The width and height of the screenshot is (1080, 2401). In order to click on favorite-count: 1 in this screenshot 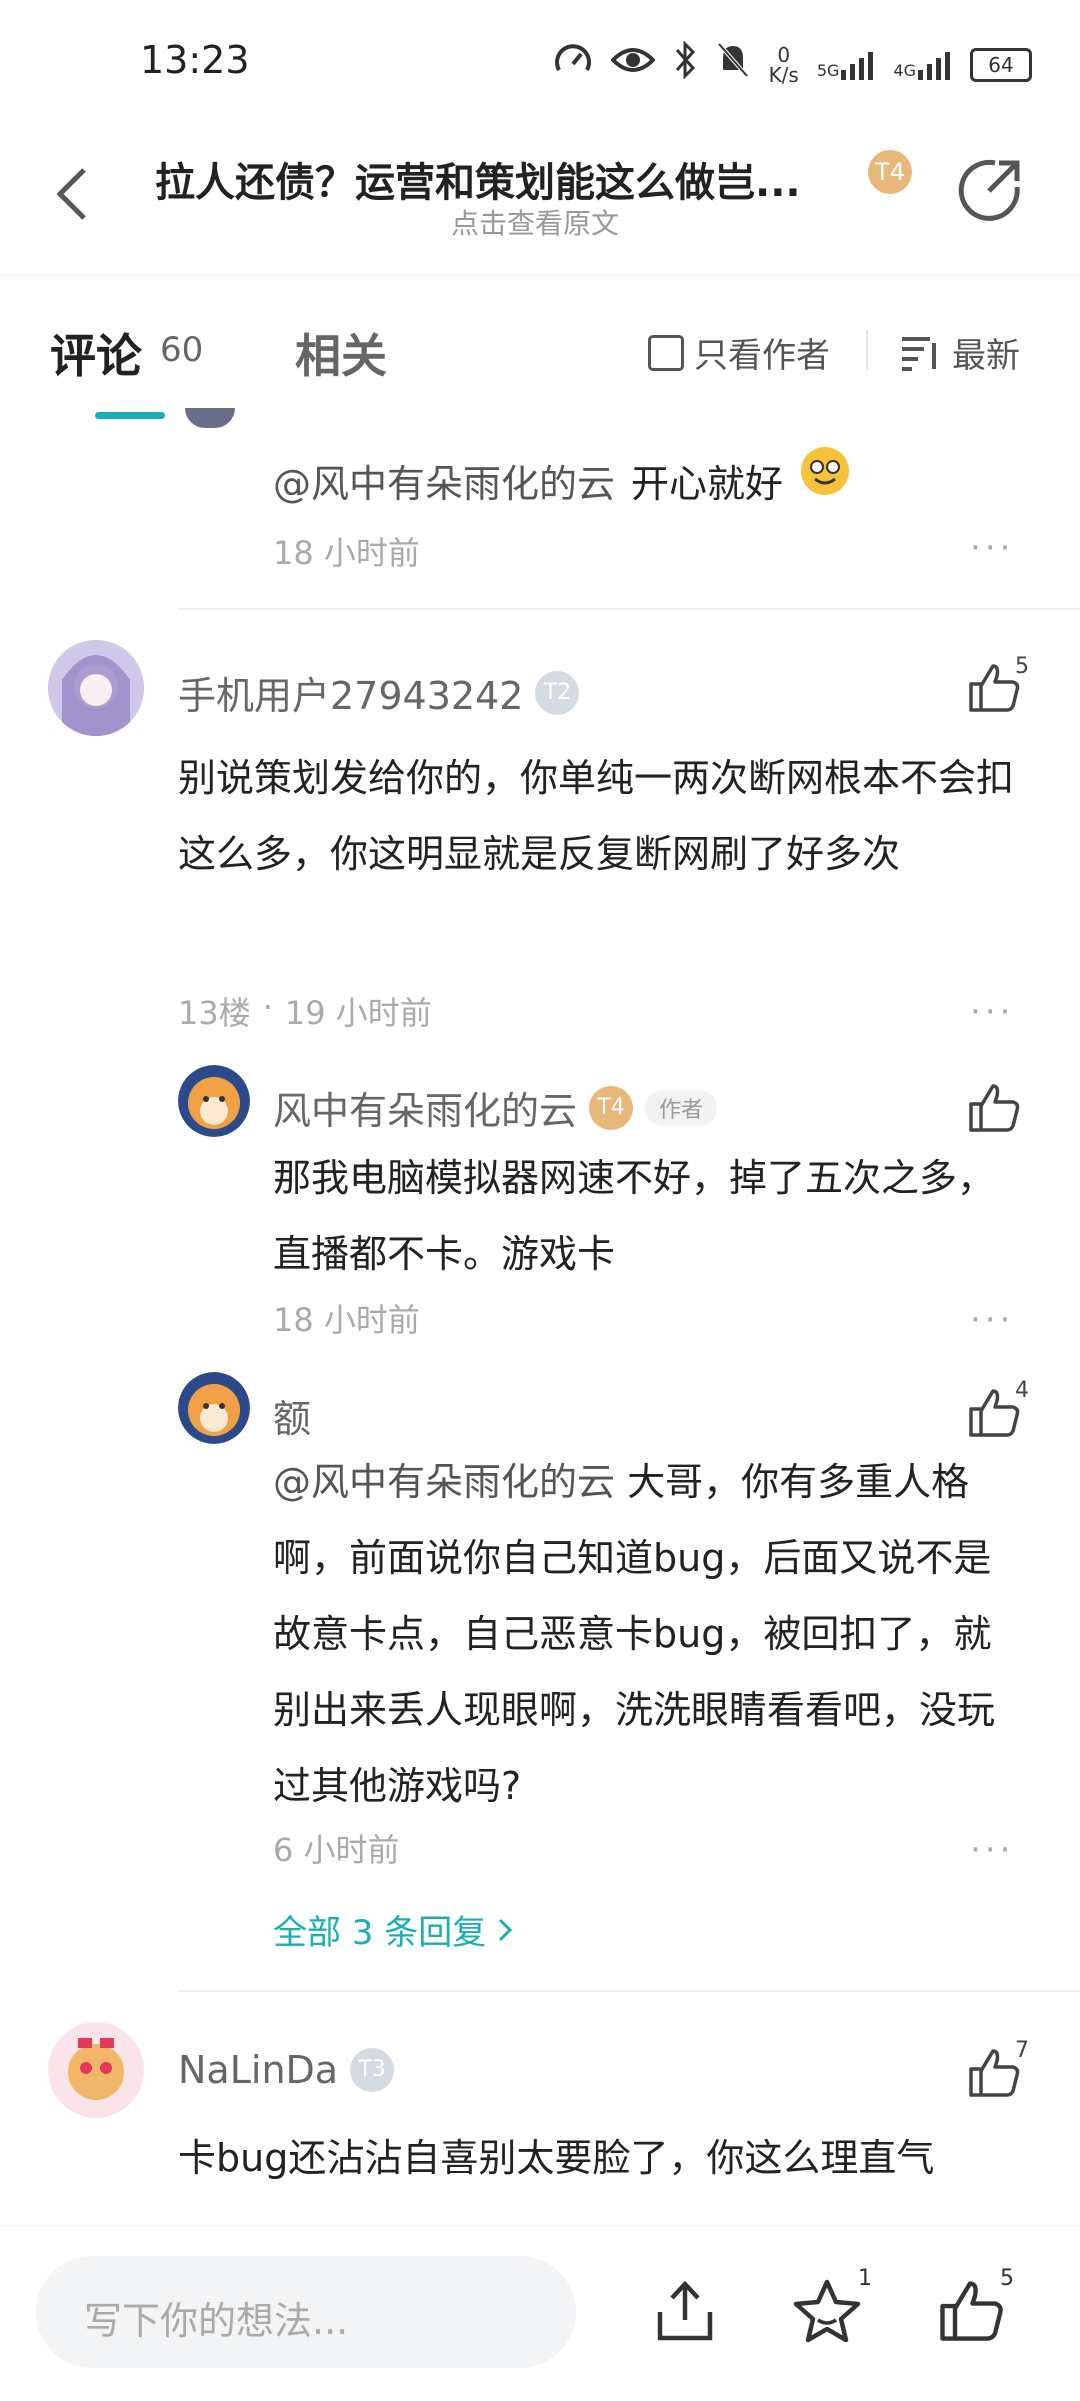, I will do `click(865, 2278)`.